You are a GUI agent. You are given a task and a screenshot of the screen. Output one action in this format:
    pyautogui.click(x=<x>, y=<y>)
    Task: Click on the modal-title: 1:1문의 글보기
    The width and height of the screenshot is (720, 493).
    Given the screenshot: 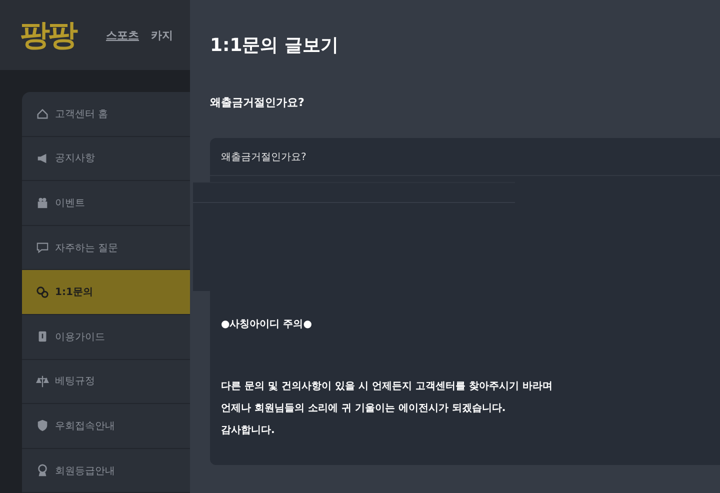 What is the action you would take?
    pyautogui.click(x=275, y=46)
    